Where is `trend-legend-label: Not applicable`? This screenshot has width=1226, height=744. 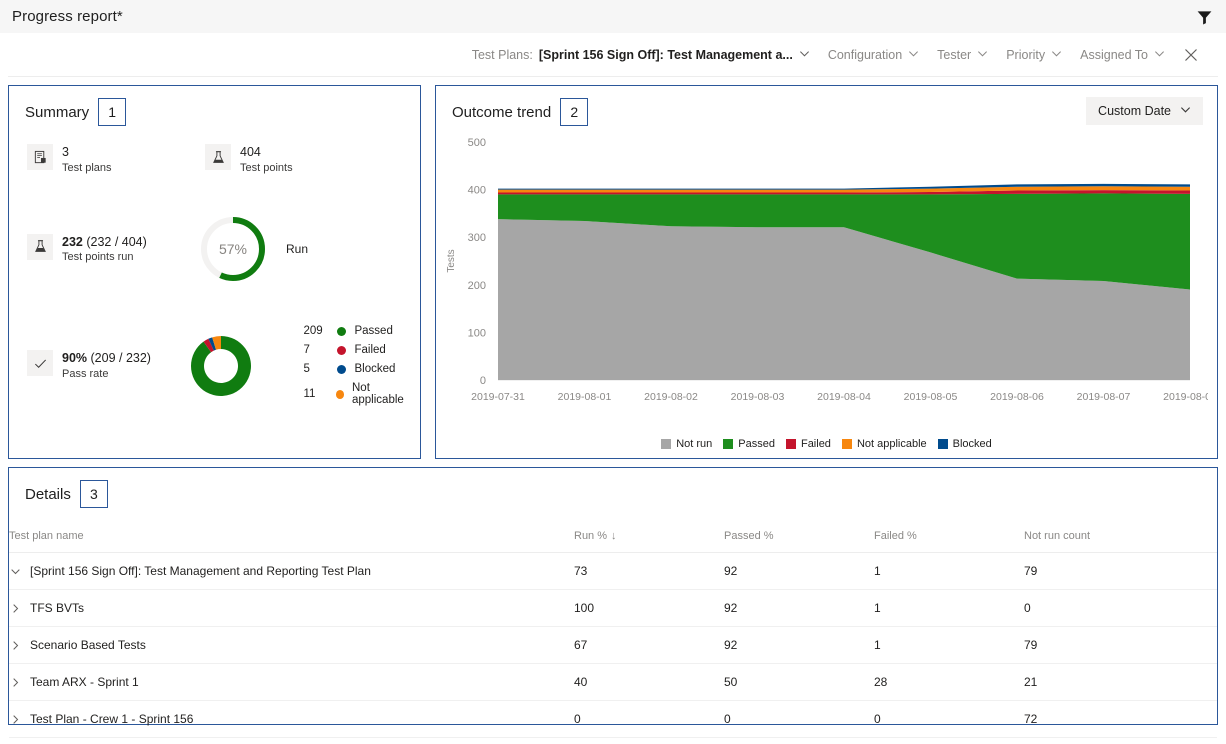
trend-legend-label: Not applicable is located at coordinates (891, 444).